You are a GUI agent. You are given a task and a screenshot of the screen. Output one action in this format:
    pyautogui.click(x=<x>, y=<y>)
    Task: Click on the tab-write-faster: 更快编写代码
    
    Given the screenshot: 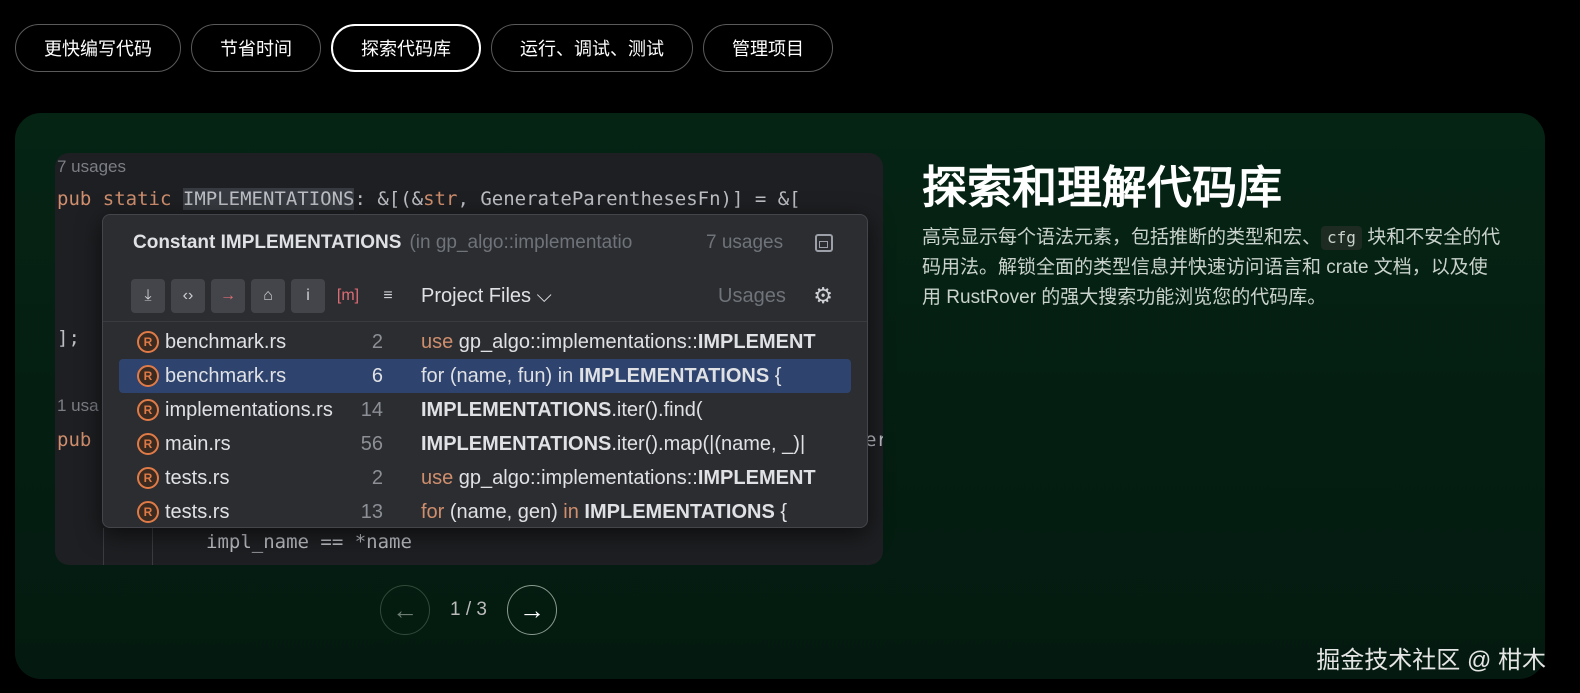 What is the action you would take?
    pyautogui.click(x=98, y=48)
    